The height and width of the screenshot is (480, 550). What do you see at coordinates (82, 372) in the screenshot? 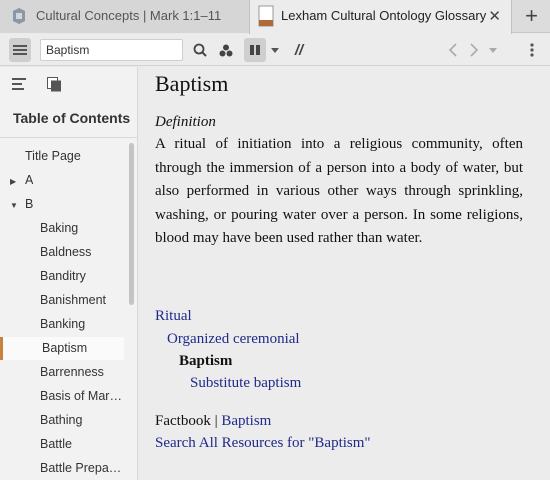
I see `toc-item: Barrenness` at bounding box center [82, 372].